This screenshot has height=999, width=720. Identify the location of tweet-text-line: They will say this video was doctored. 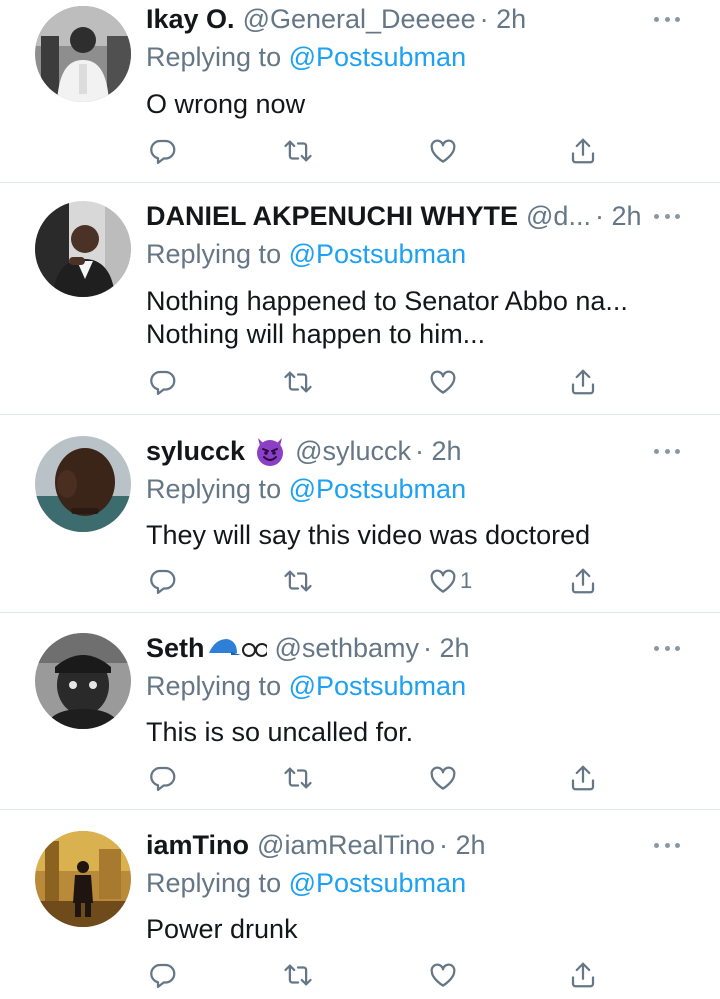
(368, 535).